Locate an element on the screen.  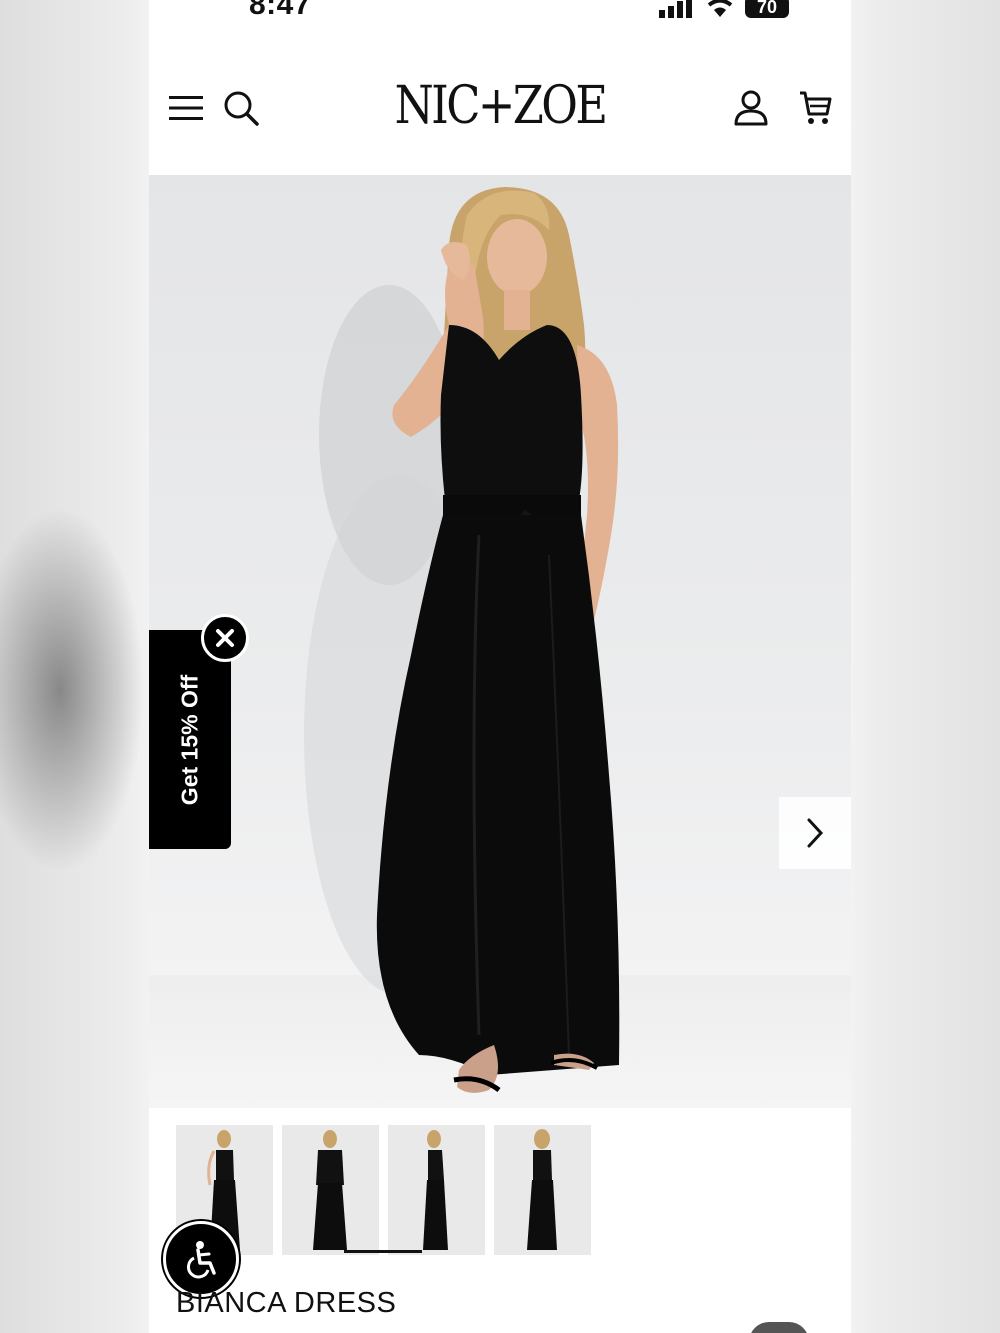
promo-label: Get 15% Off is located at coordinates (189, 740).